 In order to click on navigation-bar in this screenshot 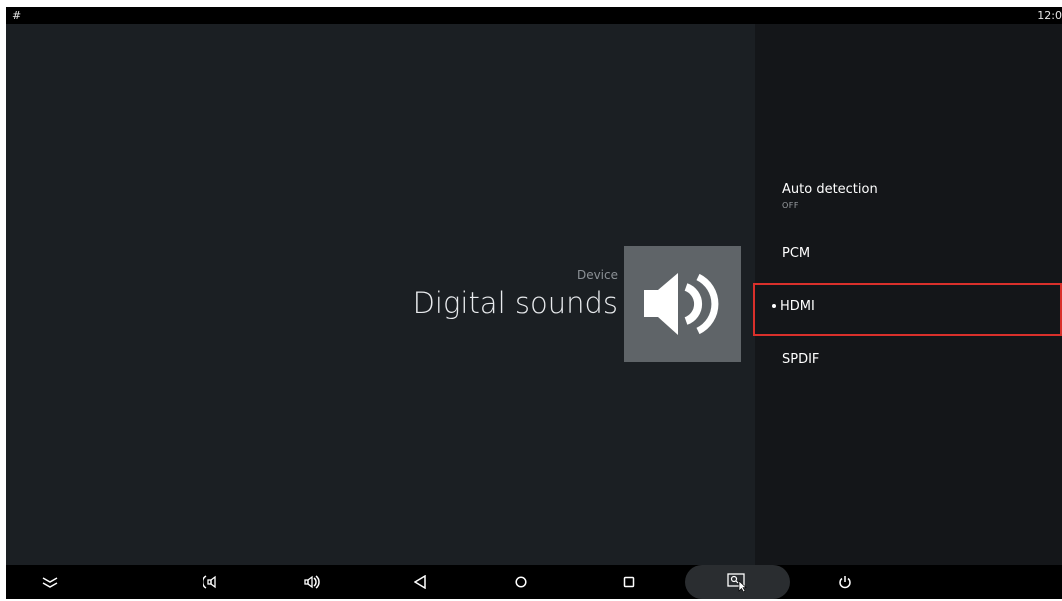, I will do `click(534, 582)`.